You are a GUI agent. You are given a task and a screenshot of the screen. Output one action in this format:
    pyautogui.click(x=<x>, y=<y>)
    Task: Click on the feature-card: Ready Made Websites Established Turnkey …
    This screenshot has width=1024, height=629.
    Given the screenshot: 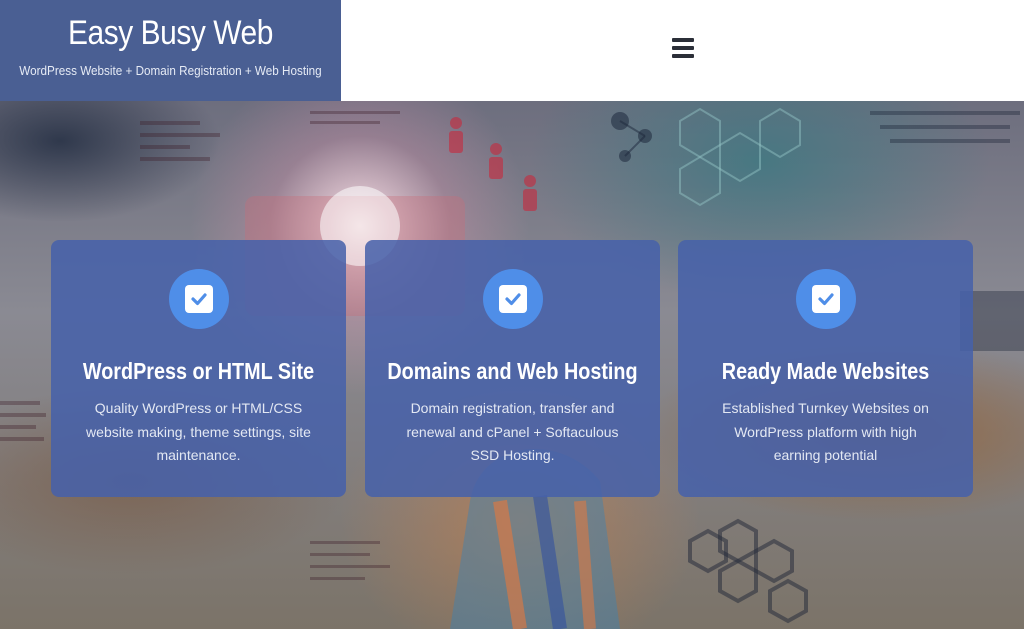 What is the action you would take?
    pyautogui.click(x=825, y=368)
    